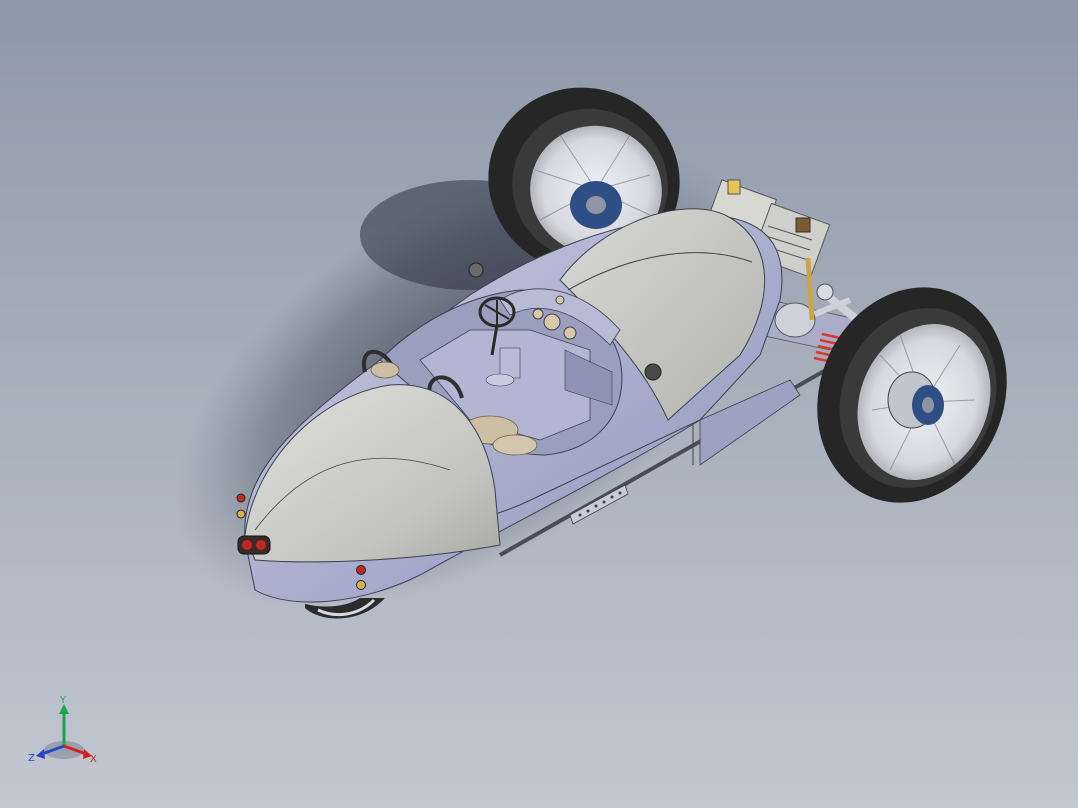 The width and height of the screenshot is (1078, 808). Describe the element at coordinates (66, 732) in the screenshot. I see `reference-triad: Y X Z` at that location.